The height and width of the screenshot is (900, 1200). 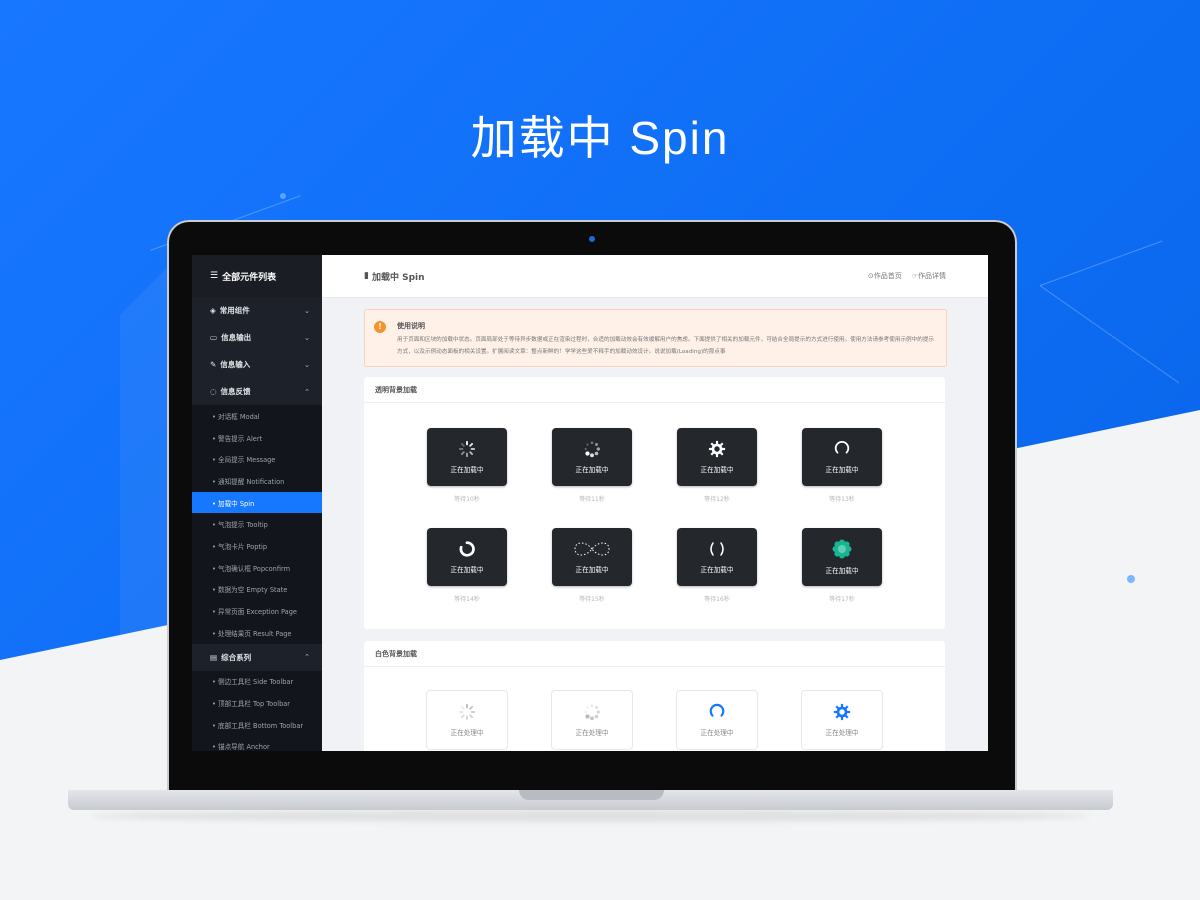 I want to click on sidebar-item-exception-page: • 异常页面 Exception Page, so click(x=257, y=611).